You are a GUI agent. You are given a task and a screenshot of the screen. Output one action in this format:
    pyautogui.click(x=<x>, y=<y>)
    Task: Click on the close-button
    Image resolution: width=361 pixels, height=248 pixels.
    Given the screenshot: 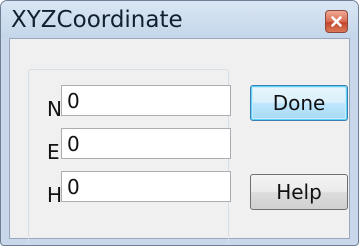 What is the action you would take?
    pyautogui.click(x=336, y=21)
    